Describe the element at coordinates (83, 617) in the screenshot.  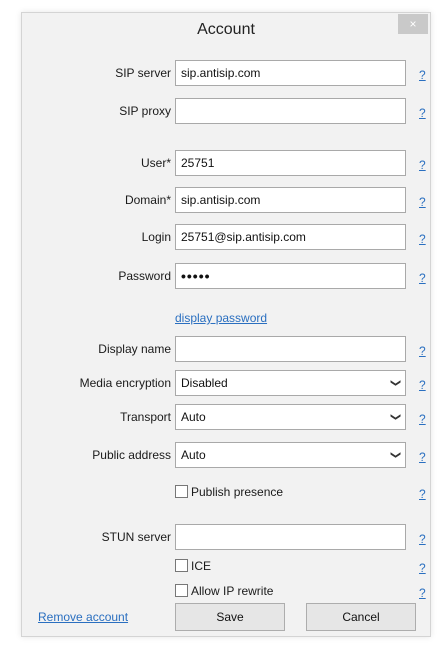
I see `remove-account-link: Remove account` at that location.